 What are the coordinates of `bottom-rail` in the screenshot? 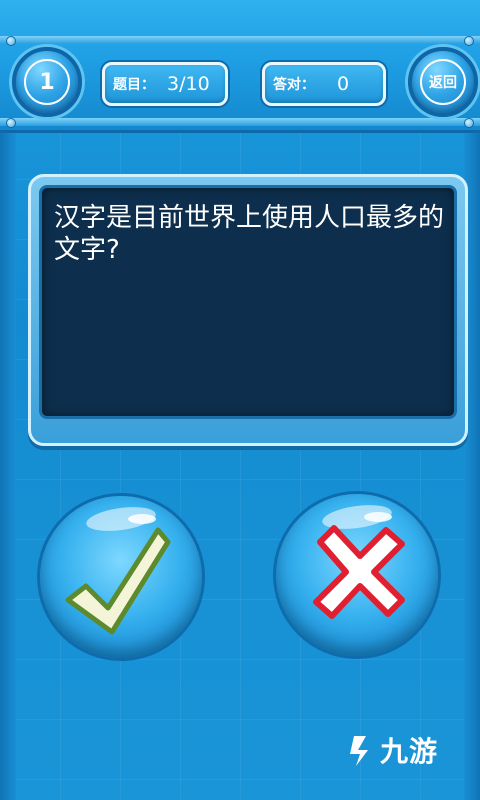 It's located at (240, 122).